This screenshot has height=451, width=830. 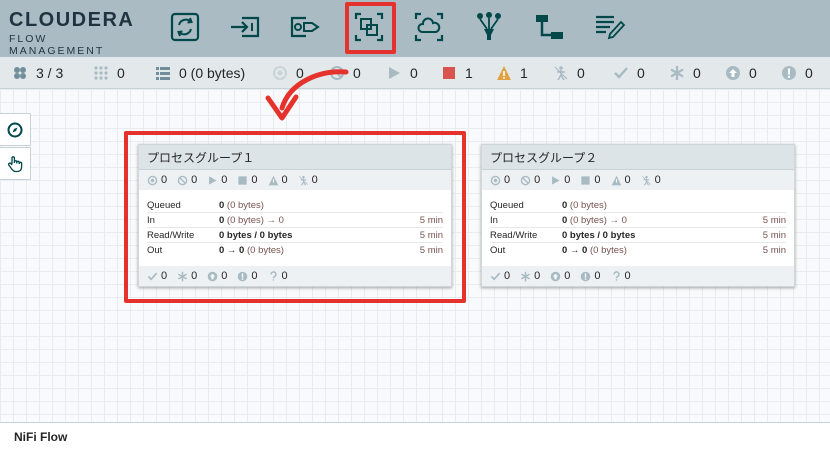 I want to click on input-port-tool, so click(x=245, y=27).